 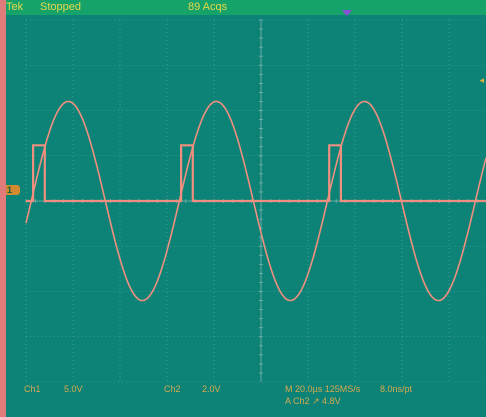 I want to click on sample-interval-readout: 8.0ns/pt, so click(x=396, y=389).